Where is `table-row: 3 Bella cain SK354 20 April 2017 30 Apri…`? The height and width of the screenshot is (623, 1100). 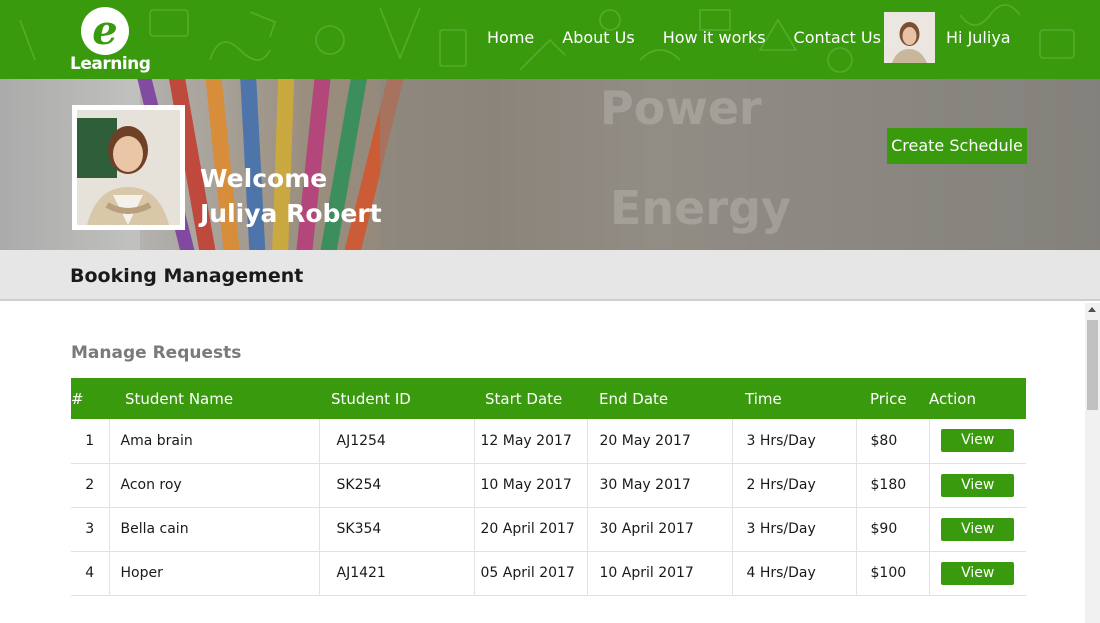 table-row: 3 Bella cain SK354 20 April 2017 30 Apri… is located at coordinates (548, 529).